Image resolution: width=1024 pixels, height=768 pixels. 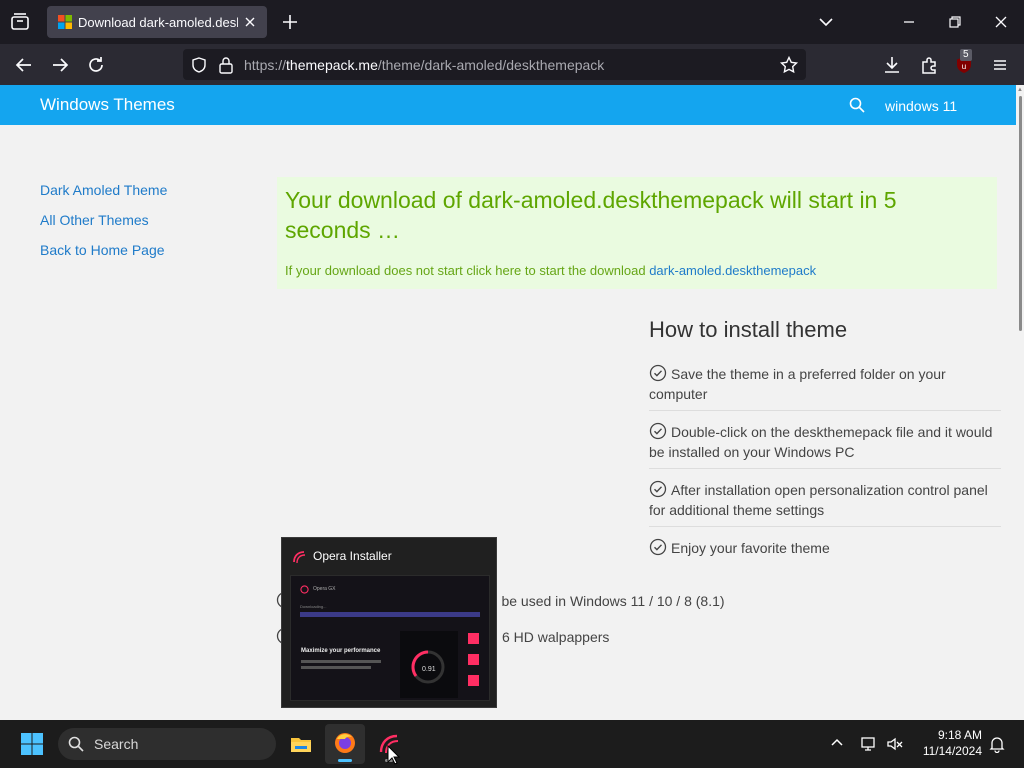 I want to click on preview-title: Opera Installer, so click(x=352, y=556).